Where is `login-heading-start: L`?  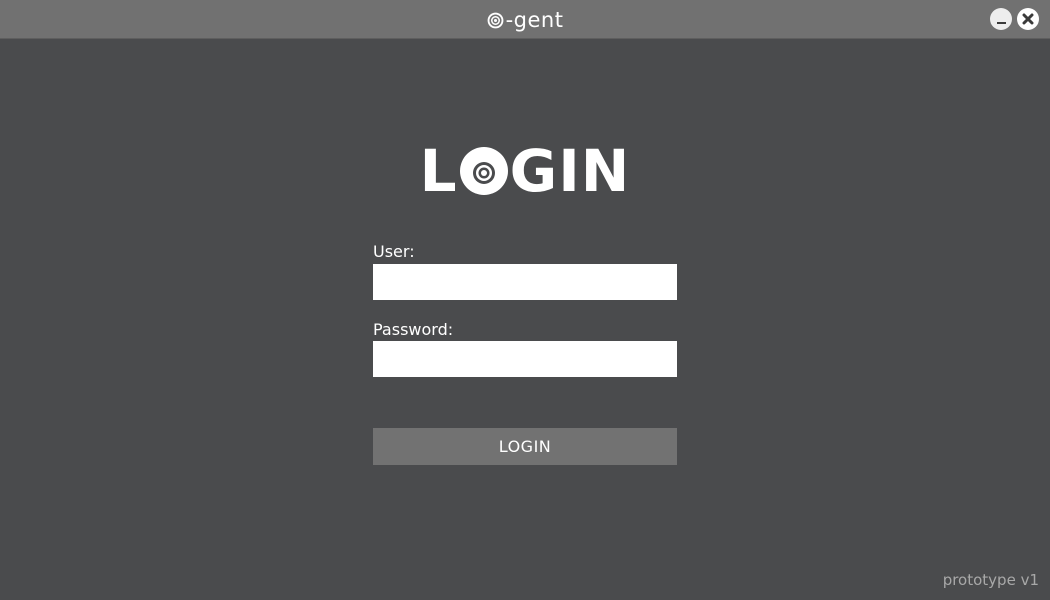
login-heading-start: L is located at coordinates (438, 171).